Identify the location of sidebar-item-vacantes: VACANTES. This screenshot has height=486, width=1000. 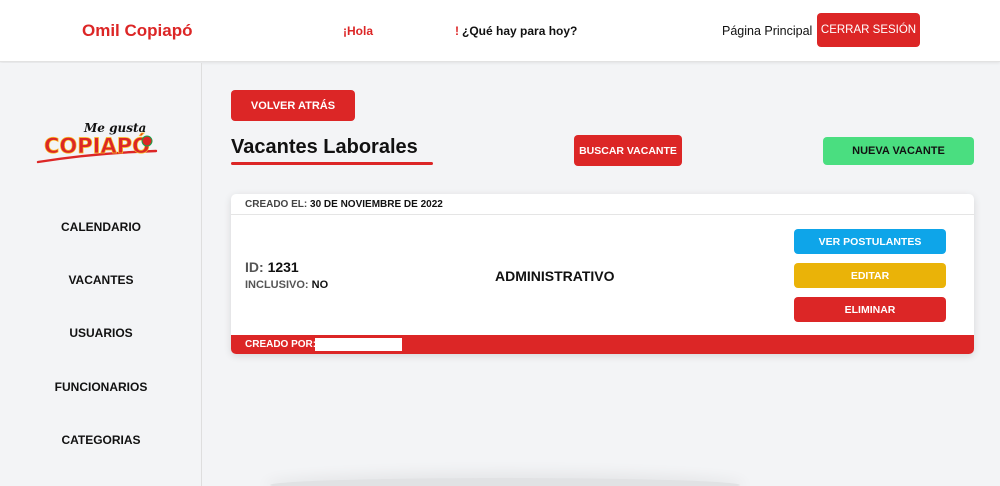
(101, 280).